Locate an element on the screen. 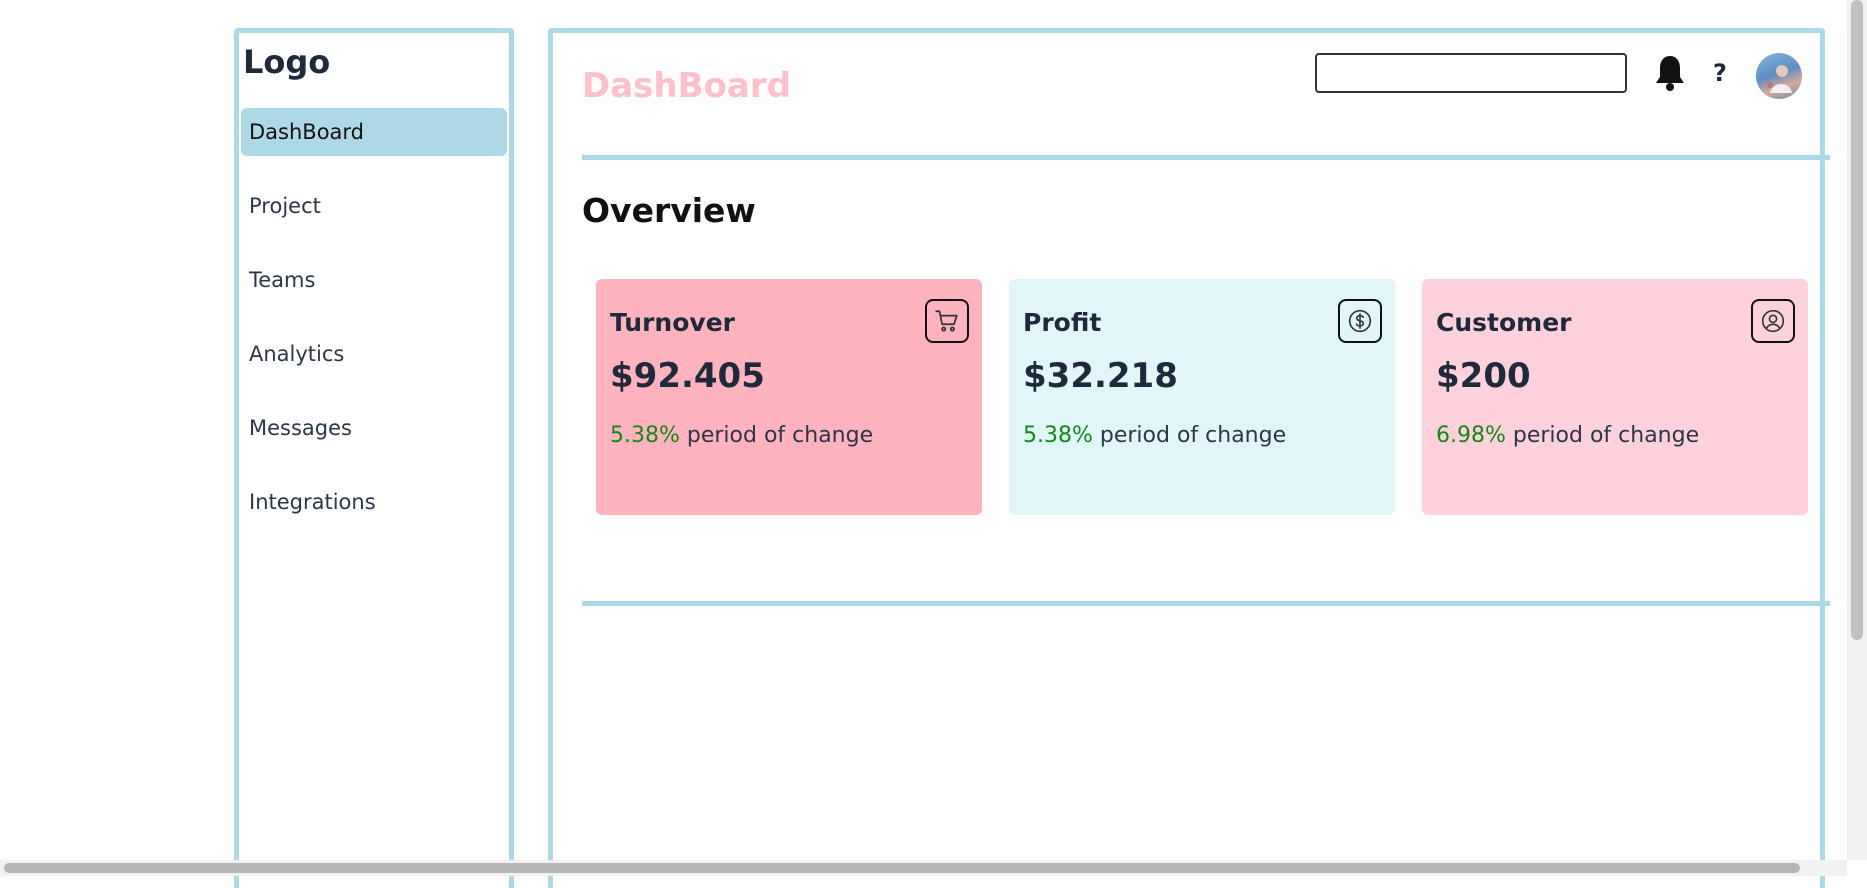 Image resolution: width=1867 pixels, height=888 pixels. card-title: Profit is located at coordinates (1062, 322).